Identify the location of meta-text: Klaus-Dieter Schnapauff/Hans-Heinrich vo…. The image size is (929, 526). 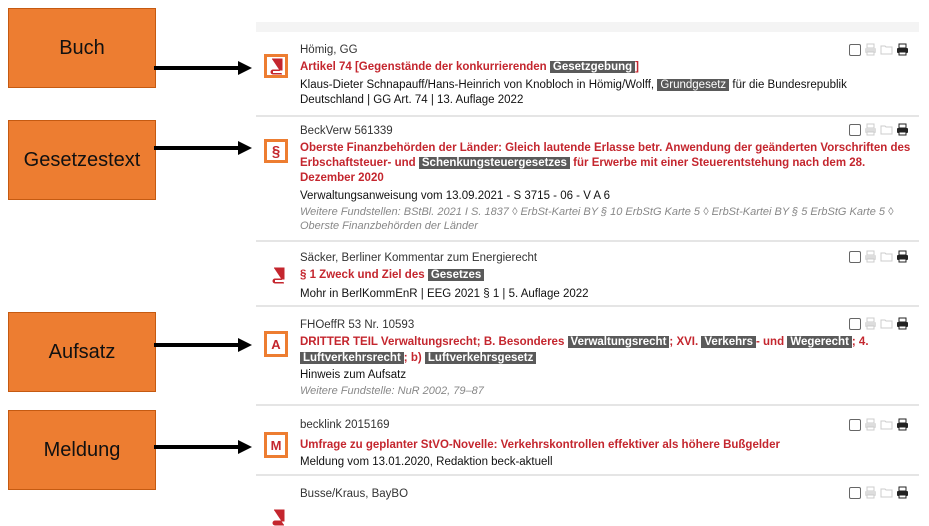
(477, 85).